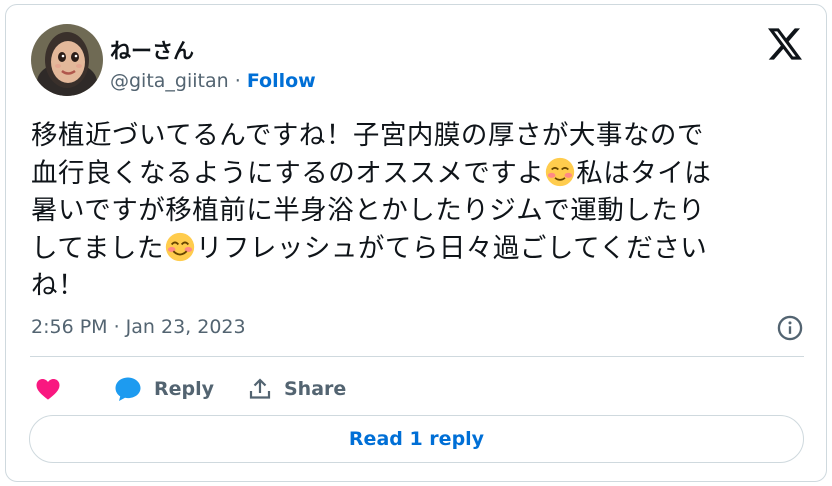 This screenshot has width=832, height=486. I want to click on heart-icon, so click(48, 389).